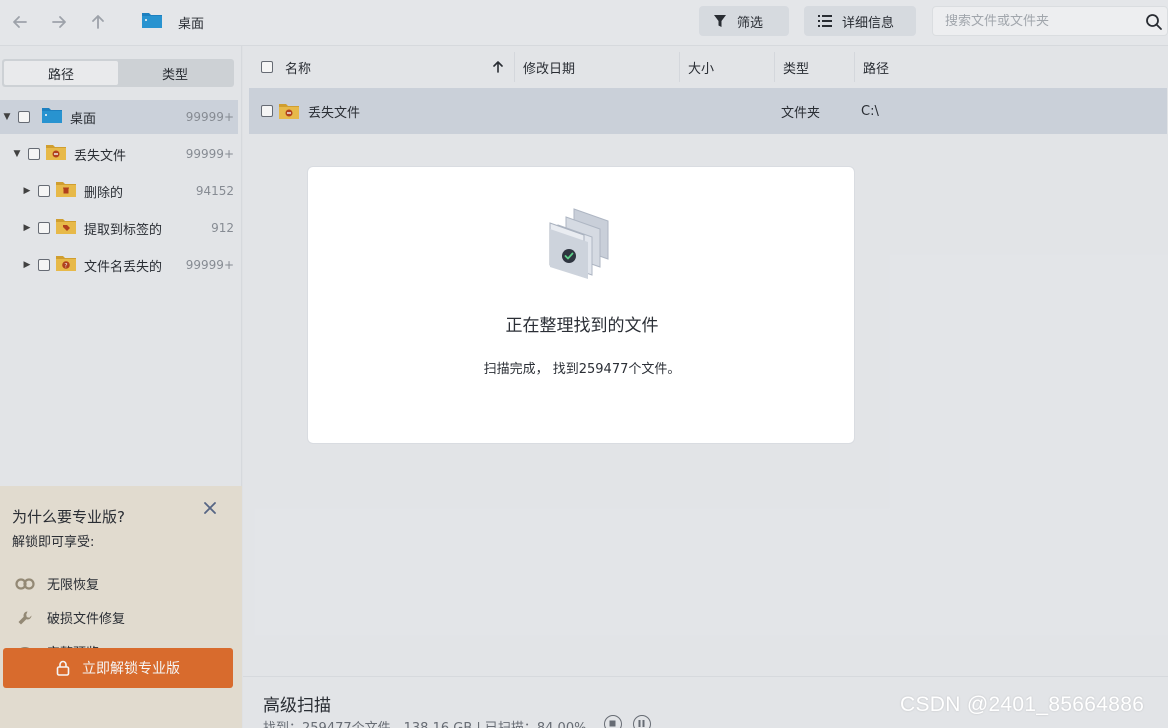 The image size is (1168, 728). What do you see at coordinates (582, 326) in the screenshot?
I see `dialog-title: 正在整理找到的文件` at bounding box center [582, 326].